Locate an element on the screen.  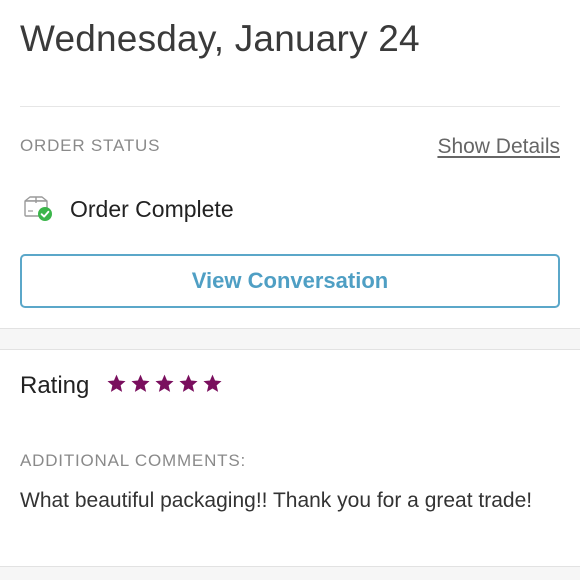
order-date-title: Wednesday, January 24 is located at coordinates (220, 38).